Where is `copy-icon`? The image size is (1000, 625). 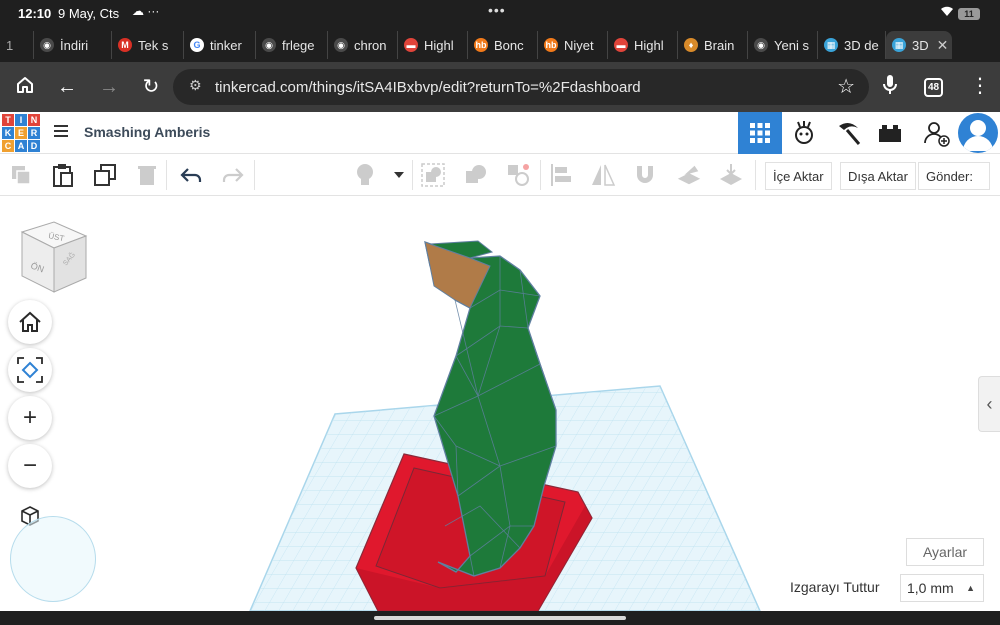
copy-icon is located at coordinates (21, 175).